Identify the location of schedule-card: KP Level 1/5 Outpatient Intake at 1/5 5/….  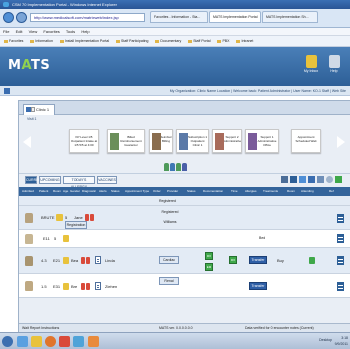
(84, 141).